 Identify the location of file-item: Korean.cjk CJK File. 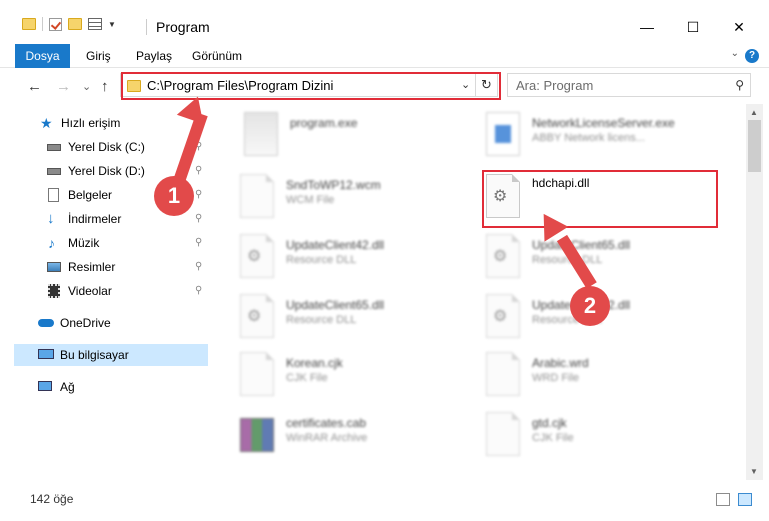
(340, 380).